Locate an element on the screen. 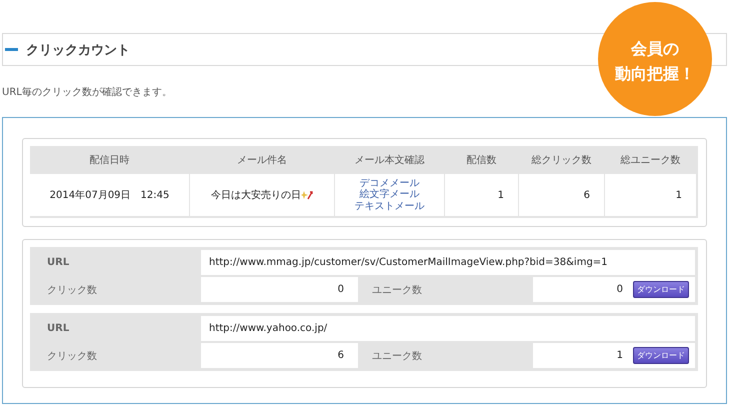 Image resolution: width=730 pixels, height=410 pixels. table-cell: 6 is located at coordinates (561, 195).